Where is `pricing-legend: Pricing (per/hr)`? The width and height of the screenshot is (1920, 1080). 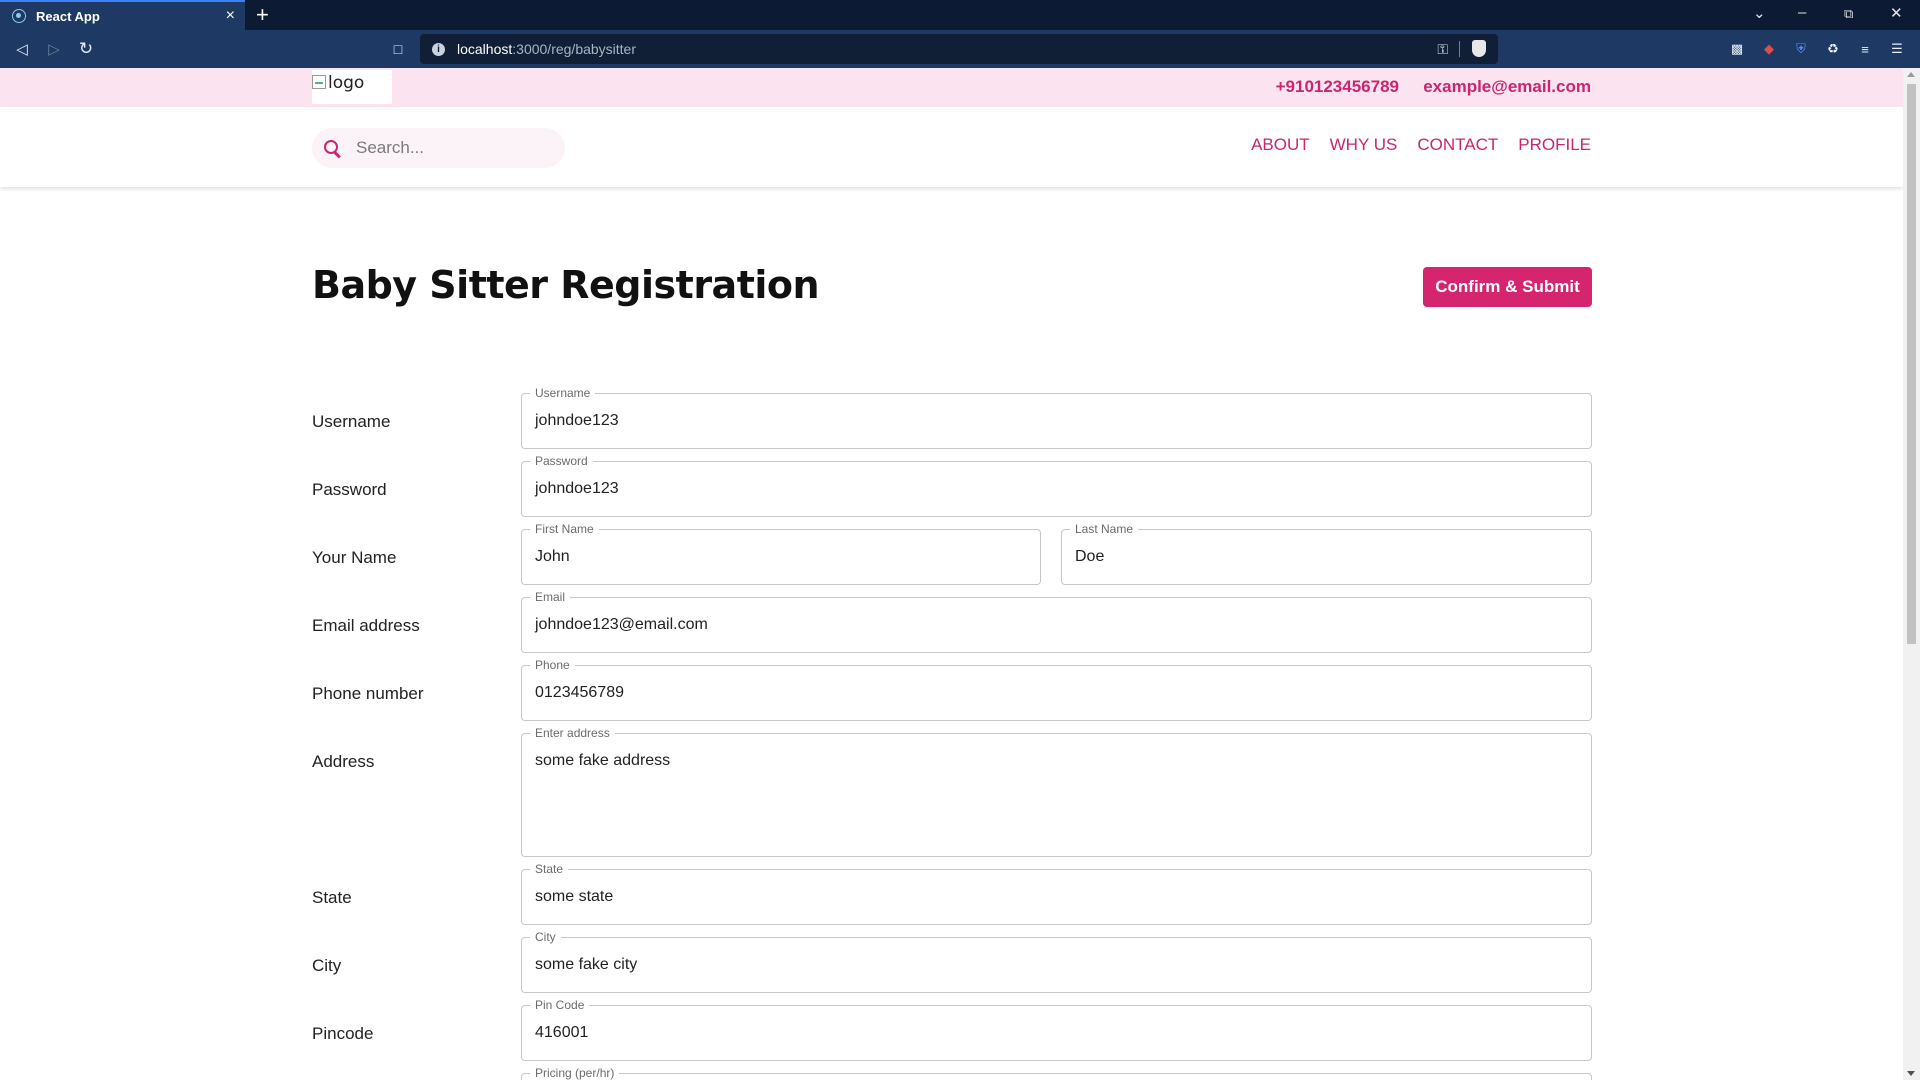 pricing-legend: Pricing (per/hr) is located at coordinates (575, 1073).